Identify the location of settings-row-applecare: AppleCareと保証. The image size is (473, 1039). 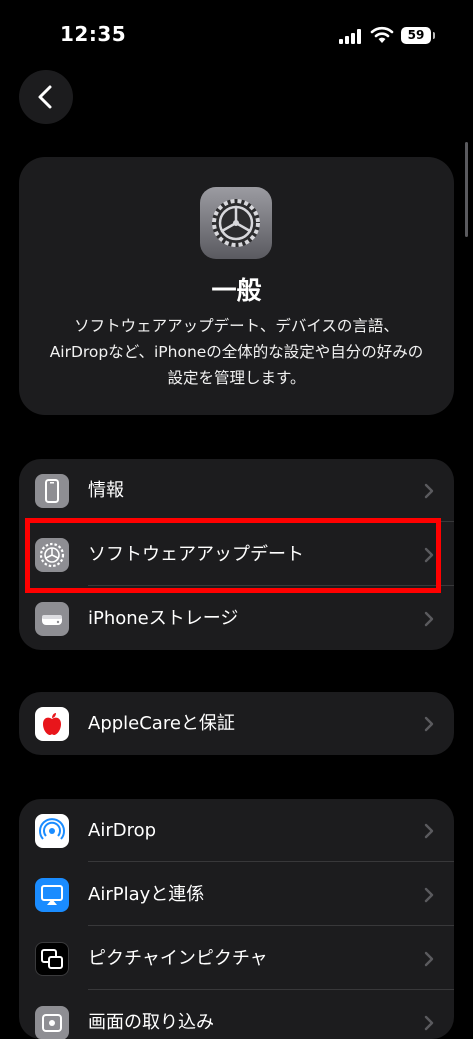
(236, 723).